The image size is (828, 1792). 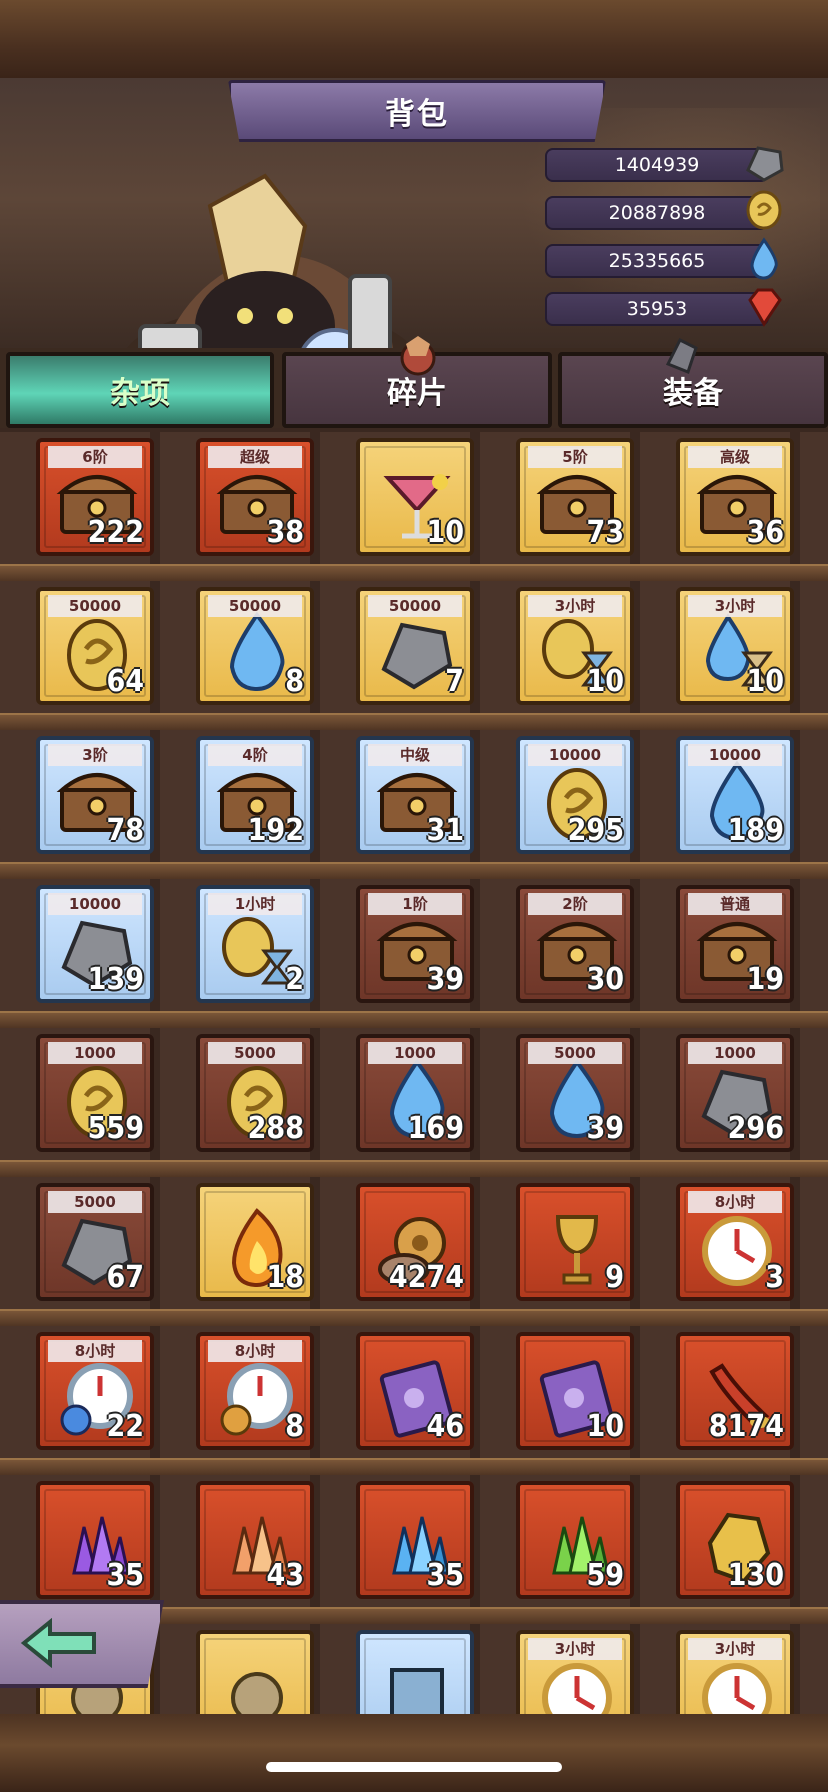 What do you see at coordinates (275, 830) in the screenshot?
I see `item-count: 192` at bounding box center [275, 830].